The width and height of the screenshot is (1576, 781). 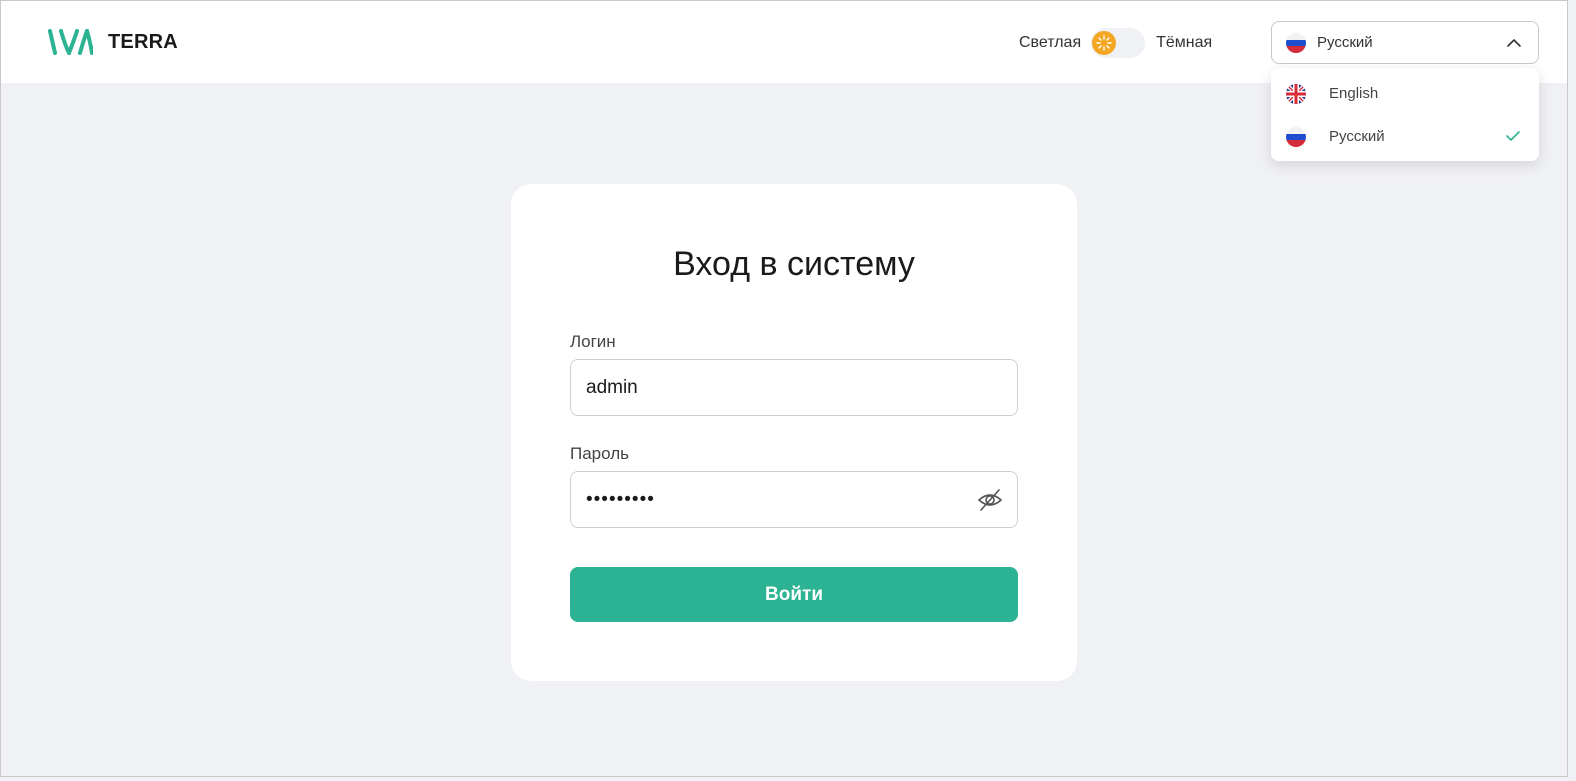 What do you see at coordinates (1104, 43) in the screenshot?
I see `sun-icon` at bounding box center [1104, 43].